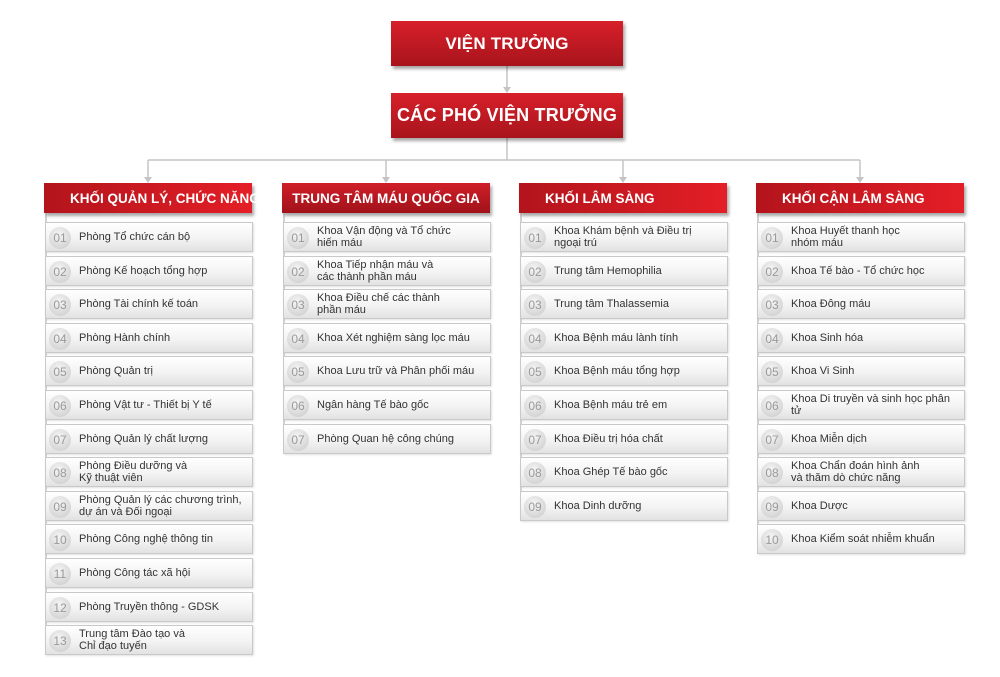 This screenshot has width=1000, height=677. Describe the element at coordinates (149, 539) in the screenshot. I see `unit-item: 10 Phòng Công nghệ thông tin` at that location.